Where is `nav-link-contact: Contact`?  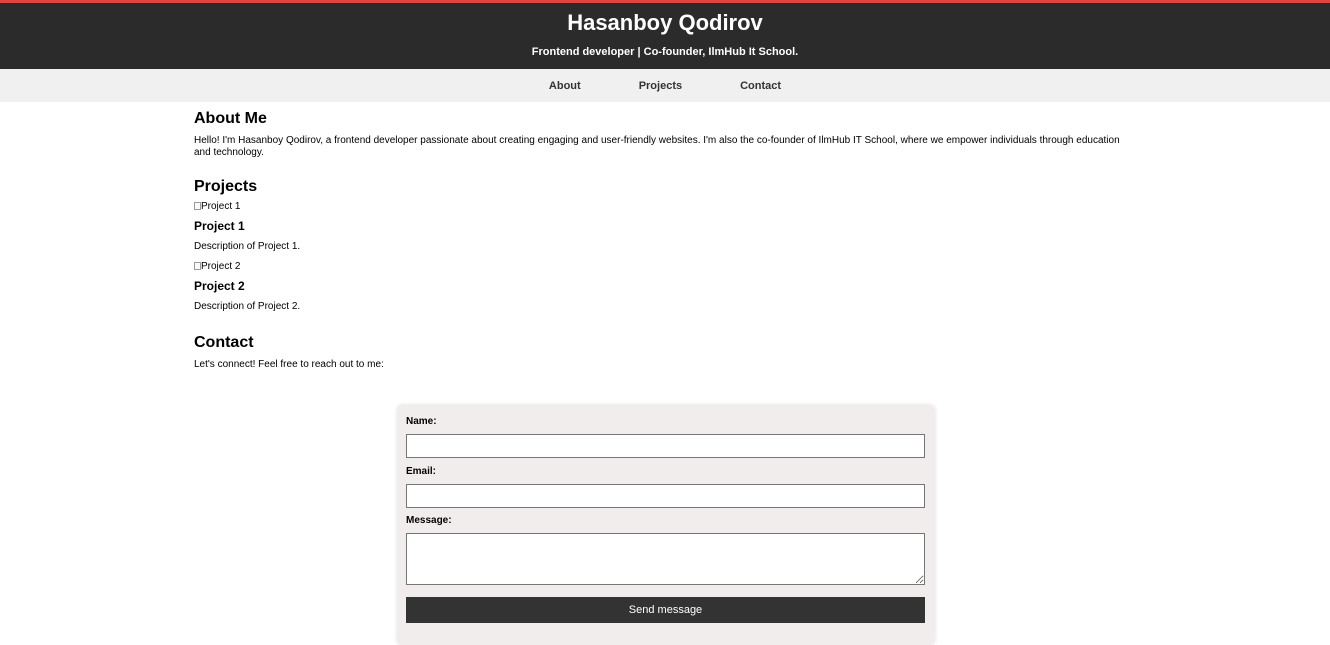 nav-link-contact: Contact is located at coordinates (760, 86).